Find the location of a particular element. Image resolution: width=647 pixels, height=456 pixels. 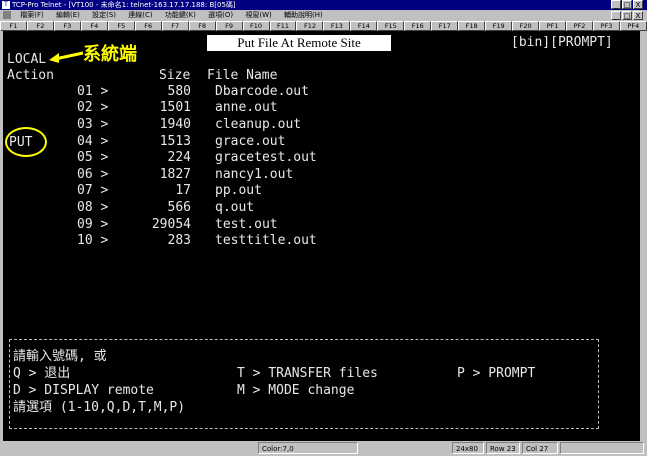

fkey-f6: F6 is located at coordinates (148, 26).